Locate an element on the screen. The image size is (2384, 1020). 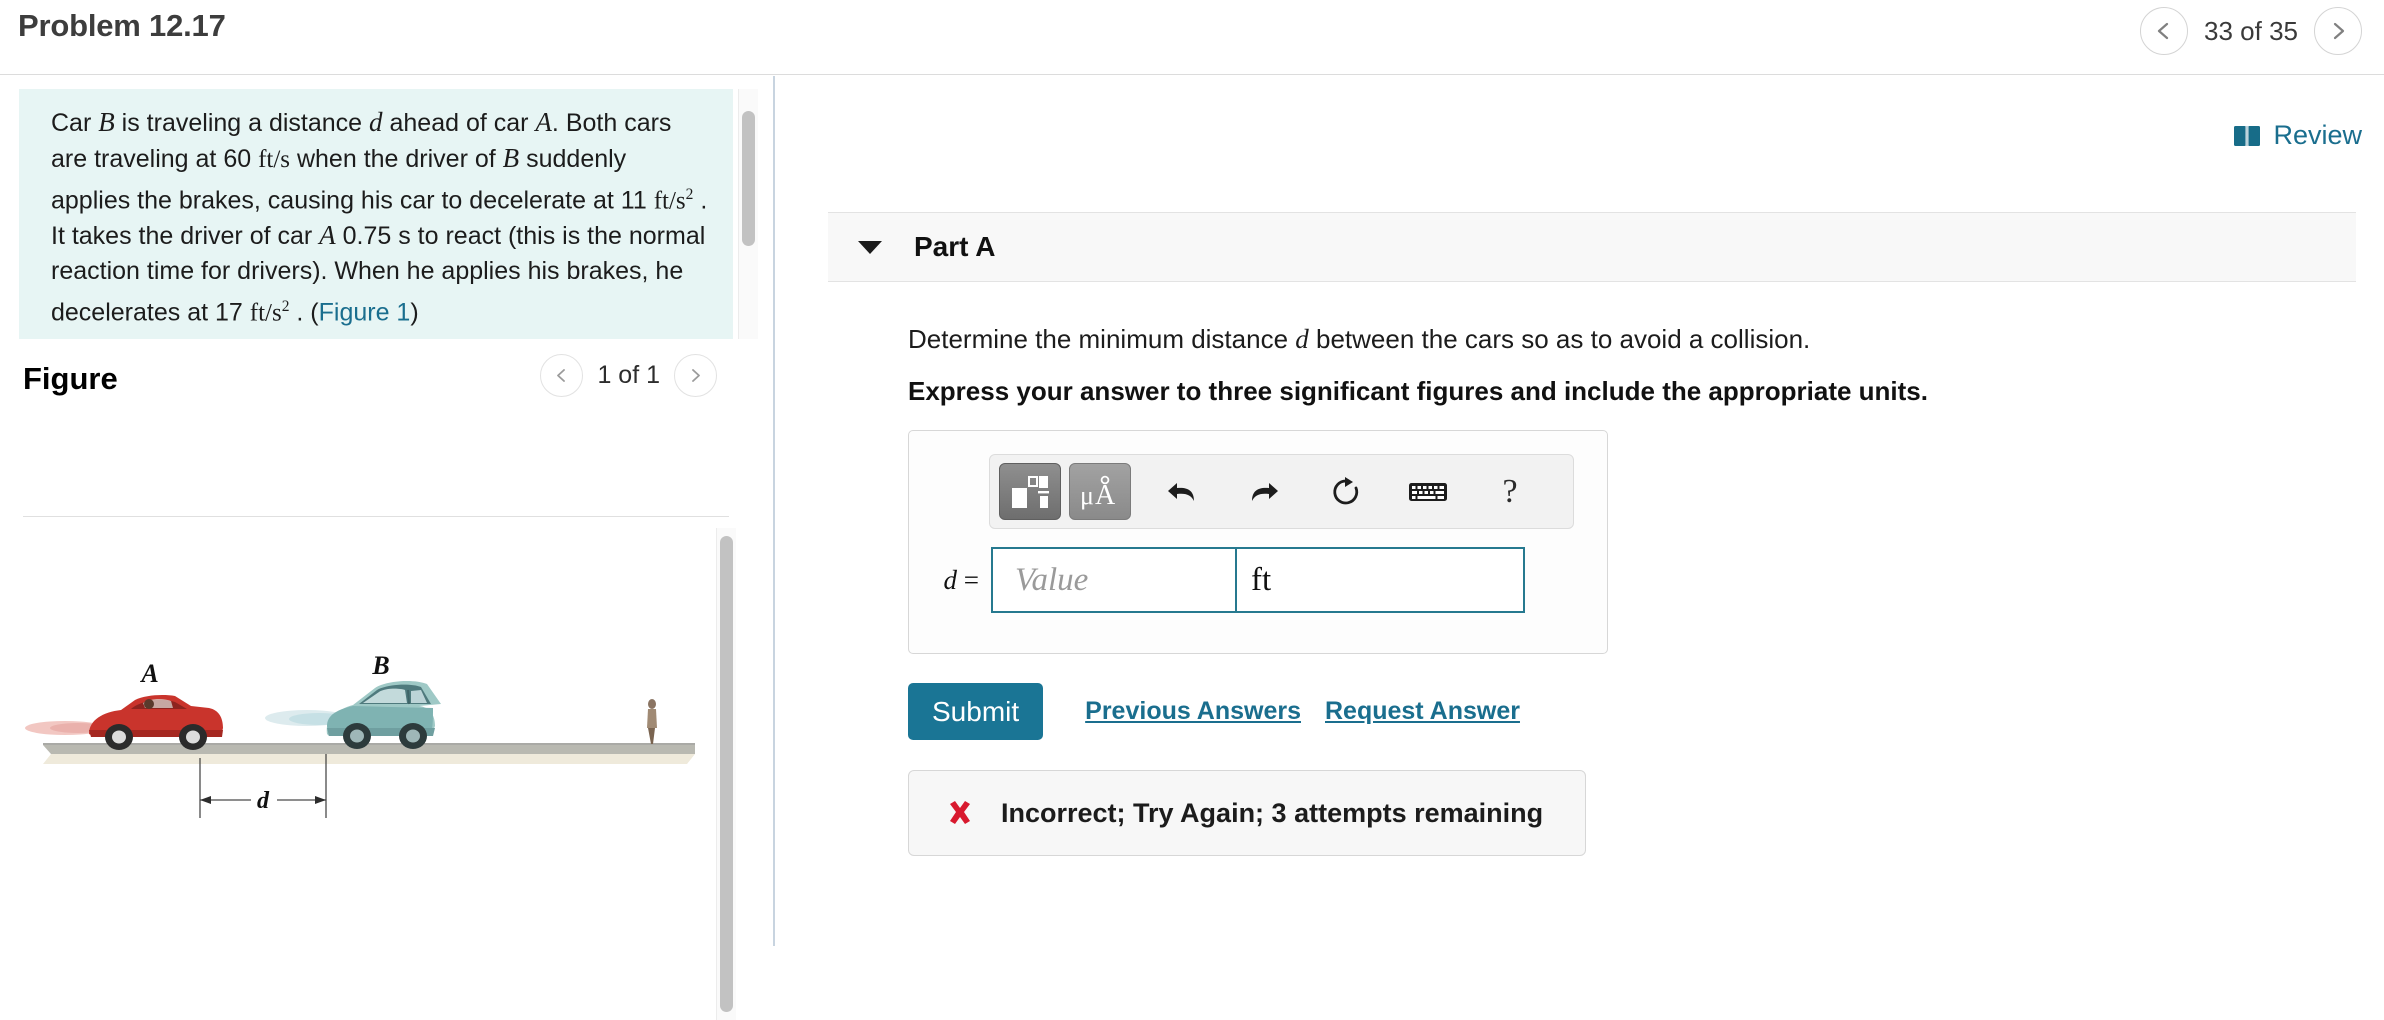
figure-scrollbar is located at coordinates (726, 774).